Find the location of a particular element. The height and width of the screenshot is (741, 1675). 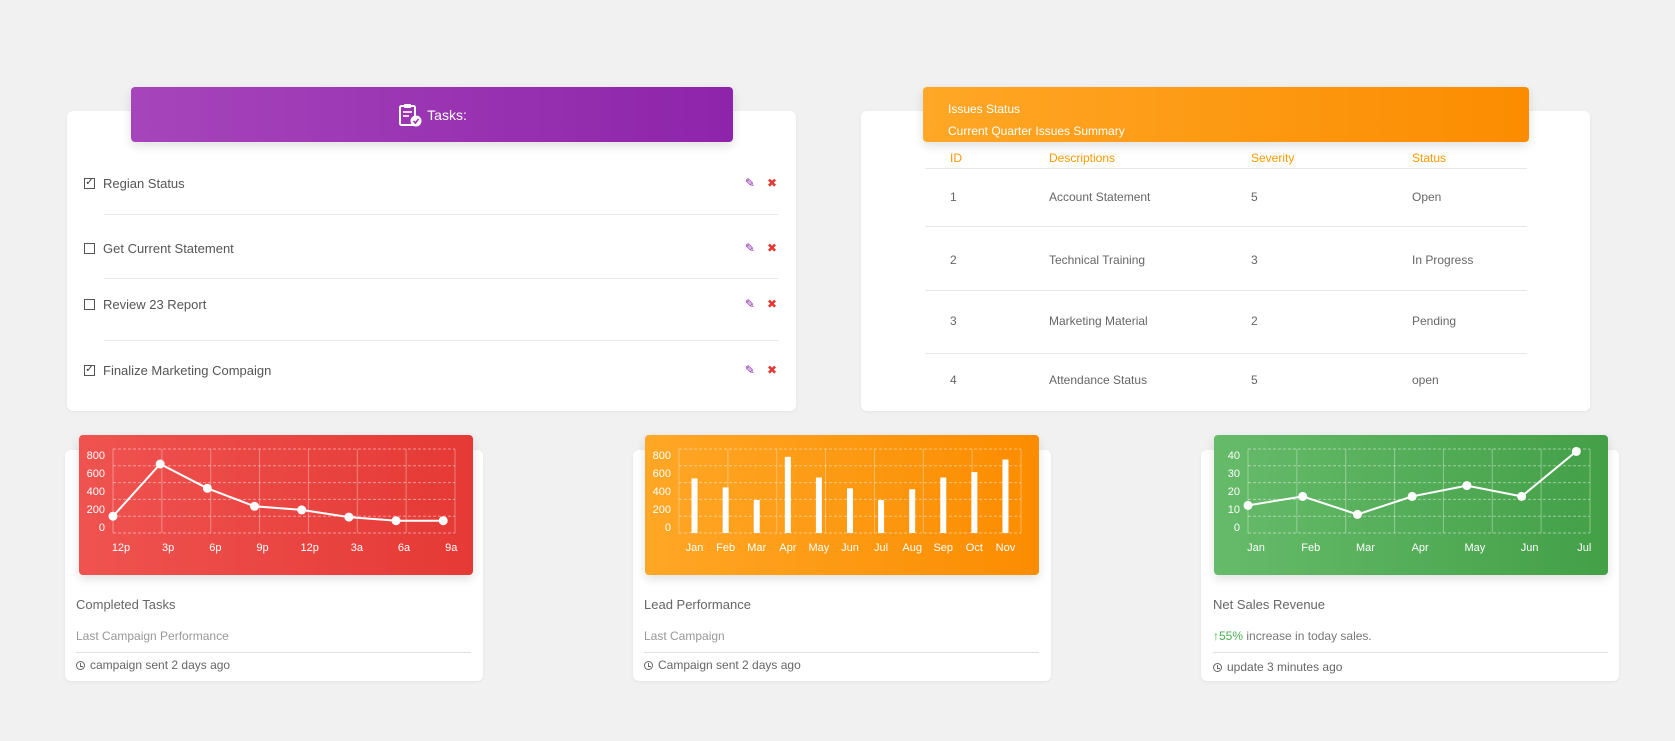

x-tick-label: 6a is located at coordinates (404, 548).